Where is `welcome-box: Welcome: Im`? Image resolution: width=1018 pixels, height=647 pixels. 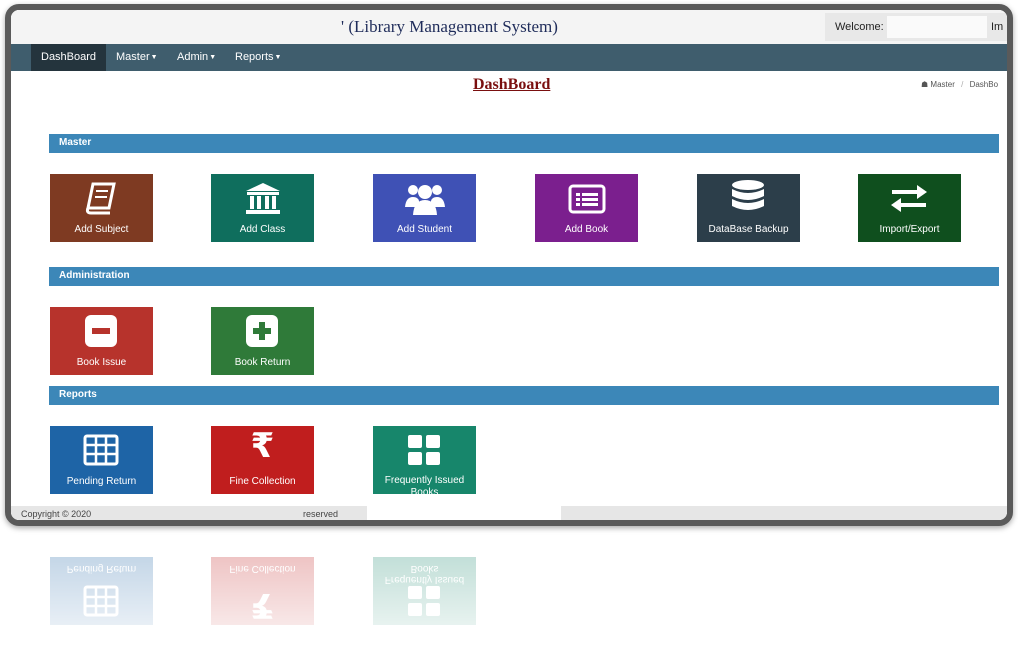
welcome-box: Welcome: Im is located at coordinates (916, 27).